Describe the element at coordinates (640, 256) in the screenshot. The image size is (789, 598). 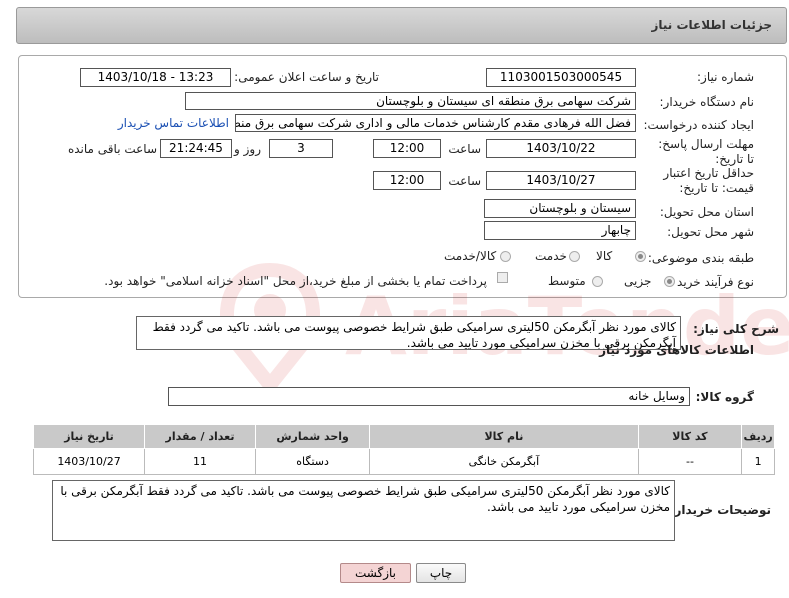
I see `category-radio-goods` at that location.